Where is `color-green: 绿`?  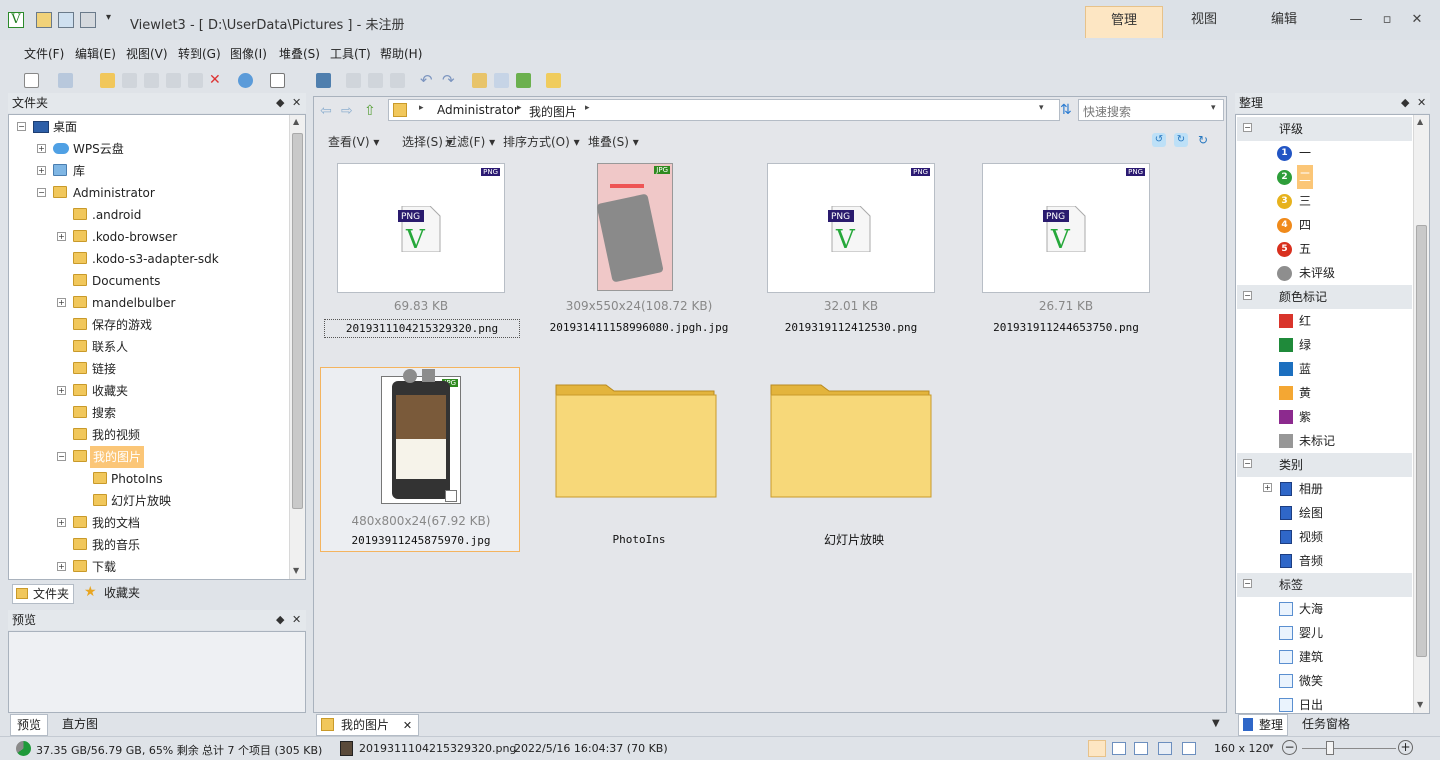
color-green: 绿 is located at coordinates (1324, 345).